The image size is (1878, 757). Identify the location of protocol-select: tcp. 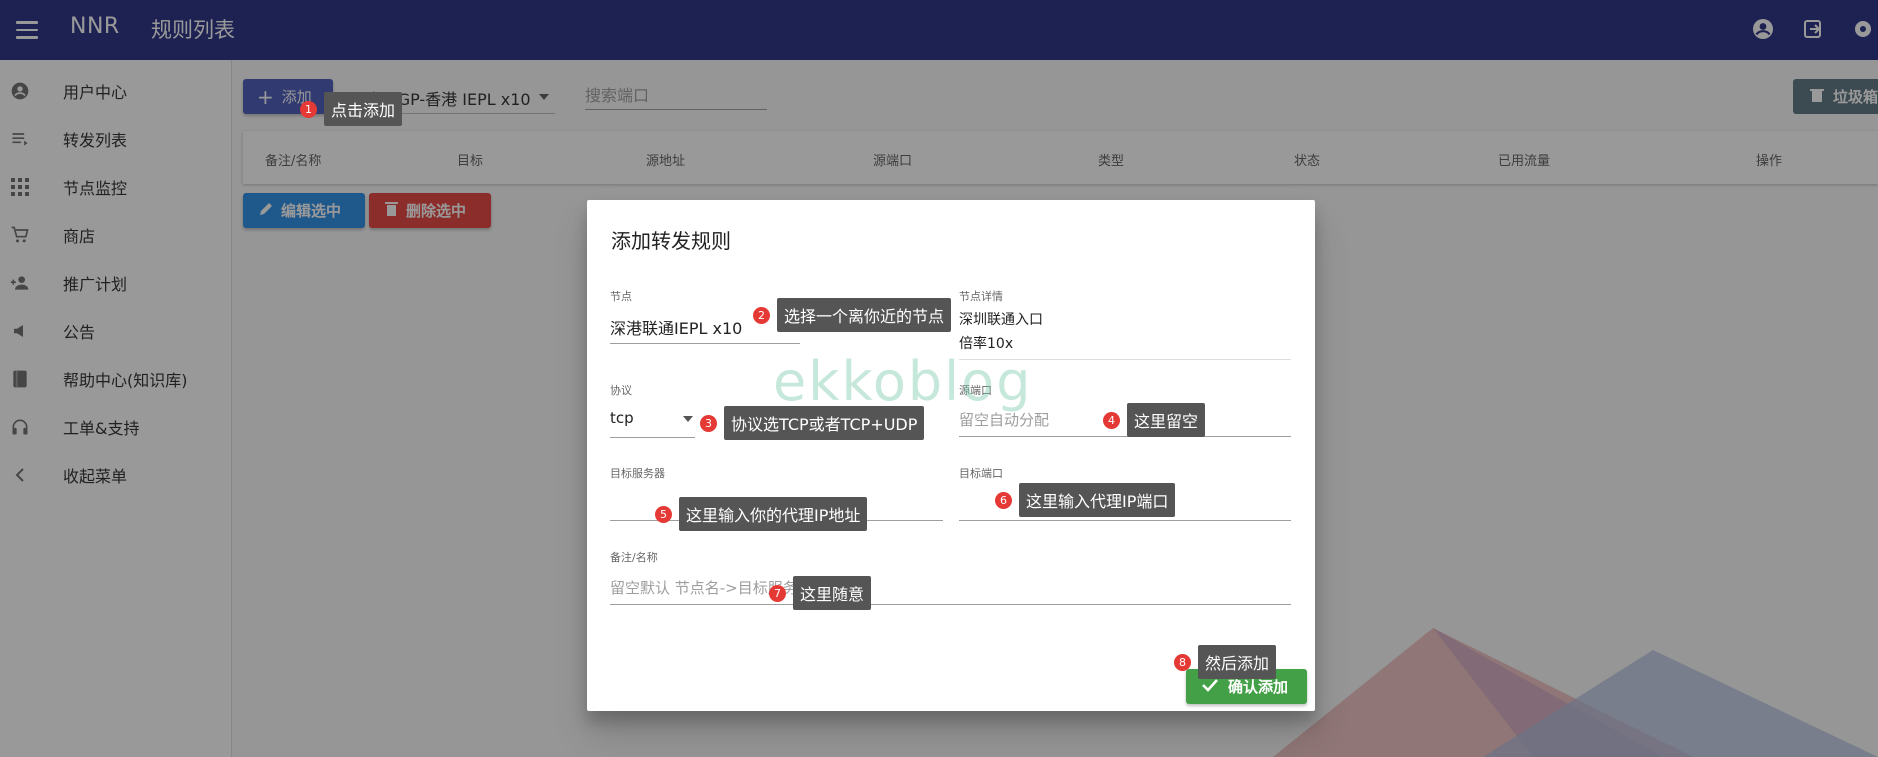
(622, 418).